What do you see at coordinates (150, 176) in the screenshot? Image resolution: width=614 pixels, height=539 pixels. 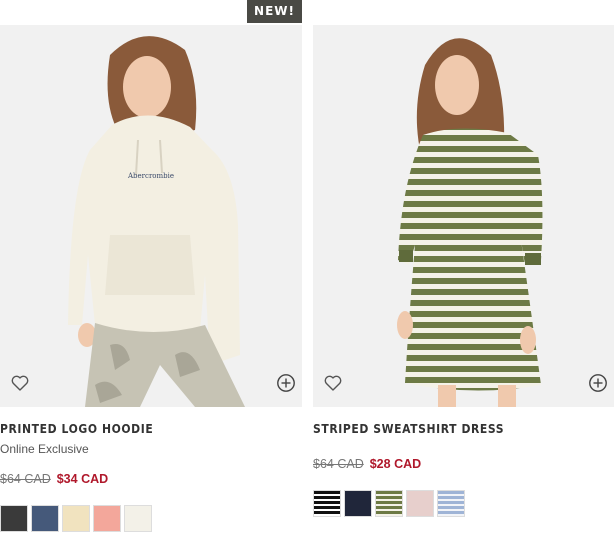 I see `hoodie-logo-text: Abercrombie` at bounding box center [150, 176].